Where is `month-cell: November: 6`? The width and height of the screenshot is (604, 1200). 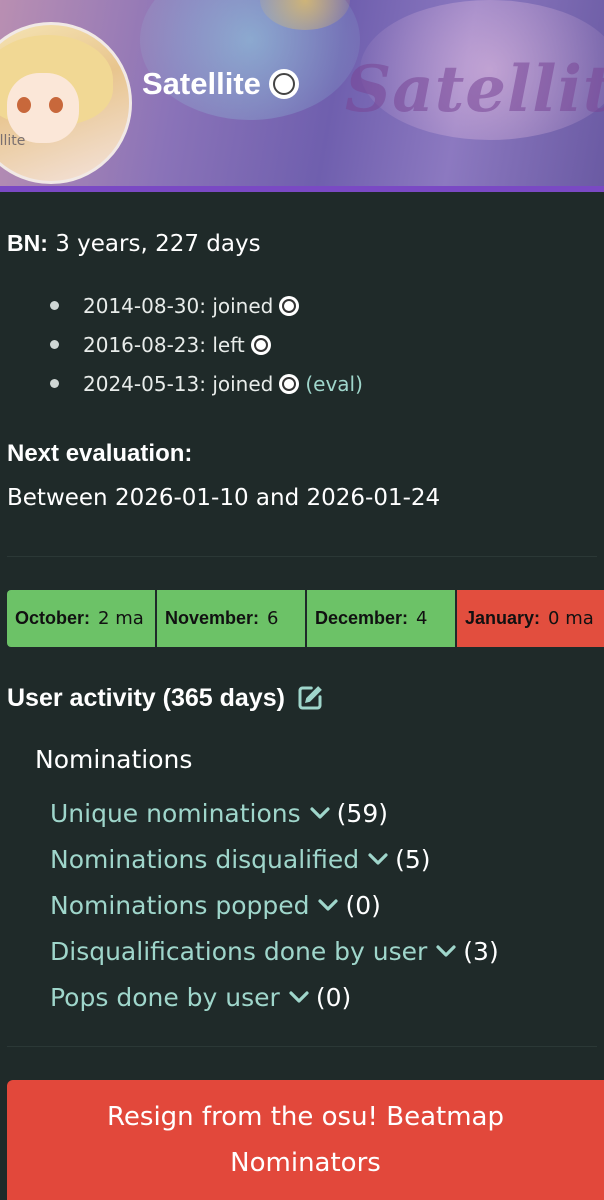
month-cell: November: 6 is located at coordinates (232, 618).